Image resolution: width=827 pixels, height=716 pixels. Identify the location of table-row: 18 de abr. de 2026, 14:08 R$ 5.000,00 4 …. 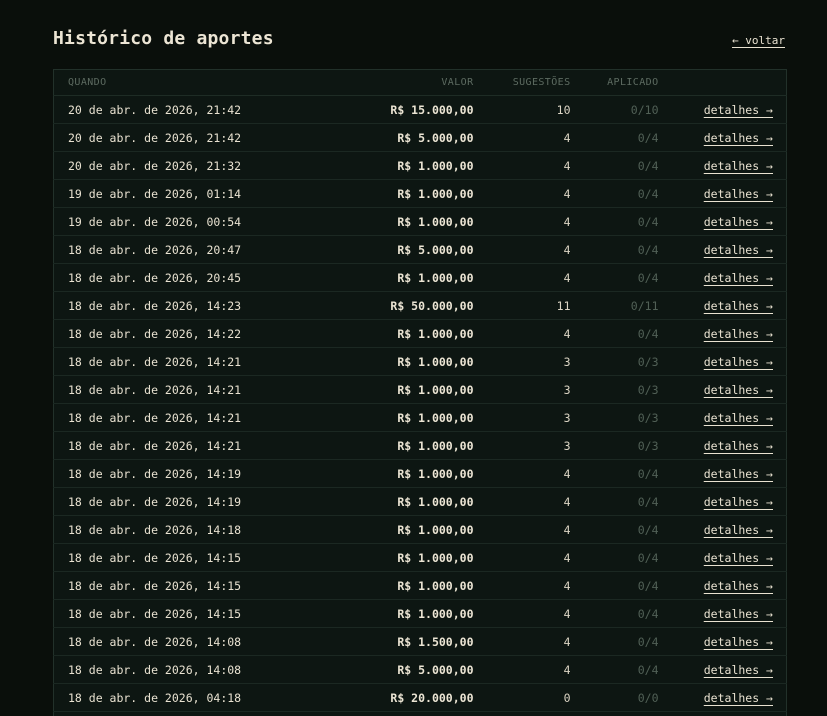
(420, 669).